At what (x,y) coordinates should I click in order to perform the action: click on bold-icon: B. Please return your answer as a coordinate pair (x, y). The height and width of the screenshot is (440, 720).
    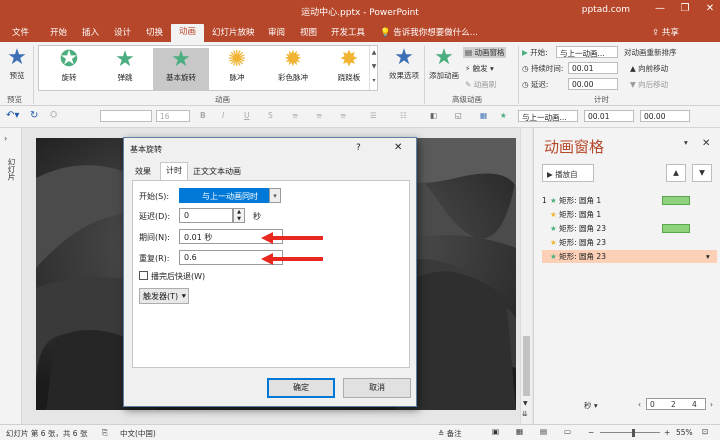
    Looking at the image, I should click on (203, 115).